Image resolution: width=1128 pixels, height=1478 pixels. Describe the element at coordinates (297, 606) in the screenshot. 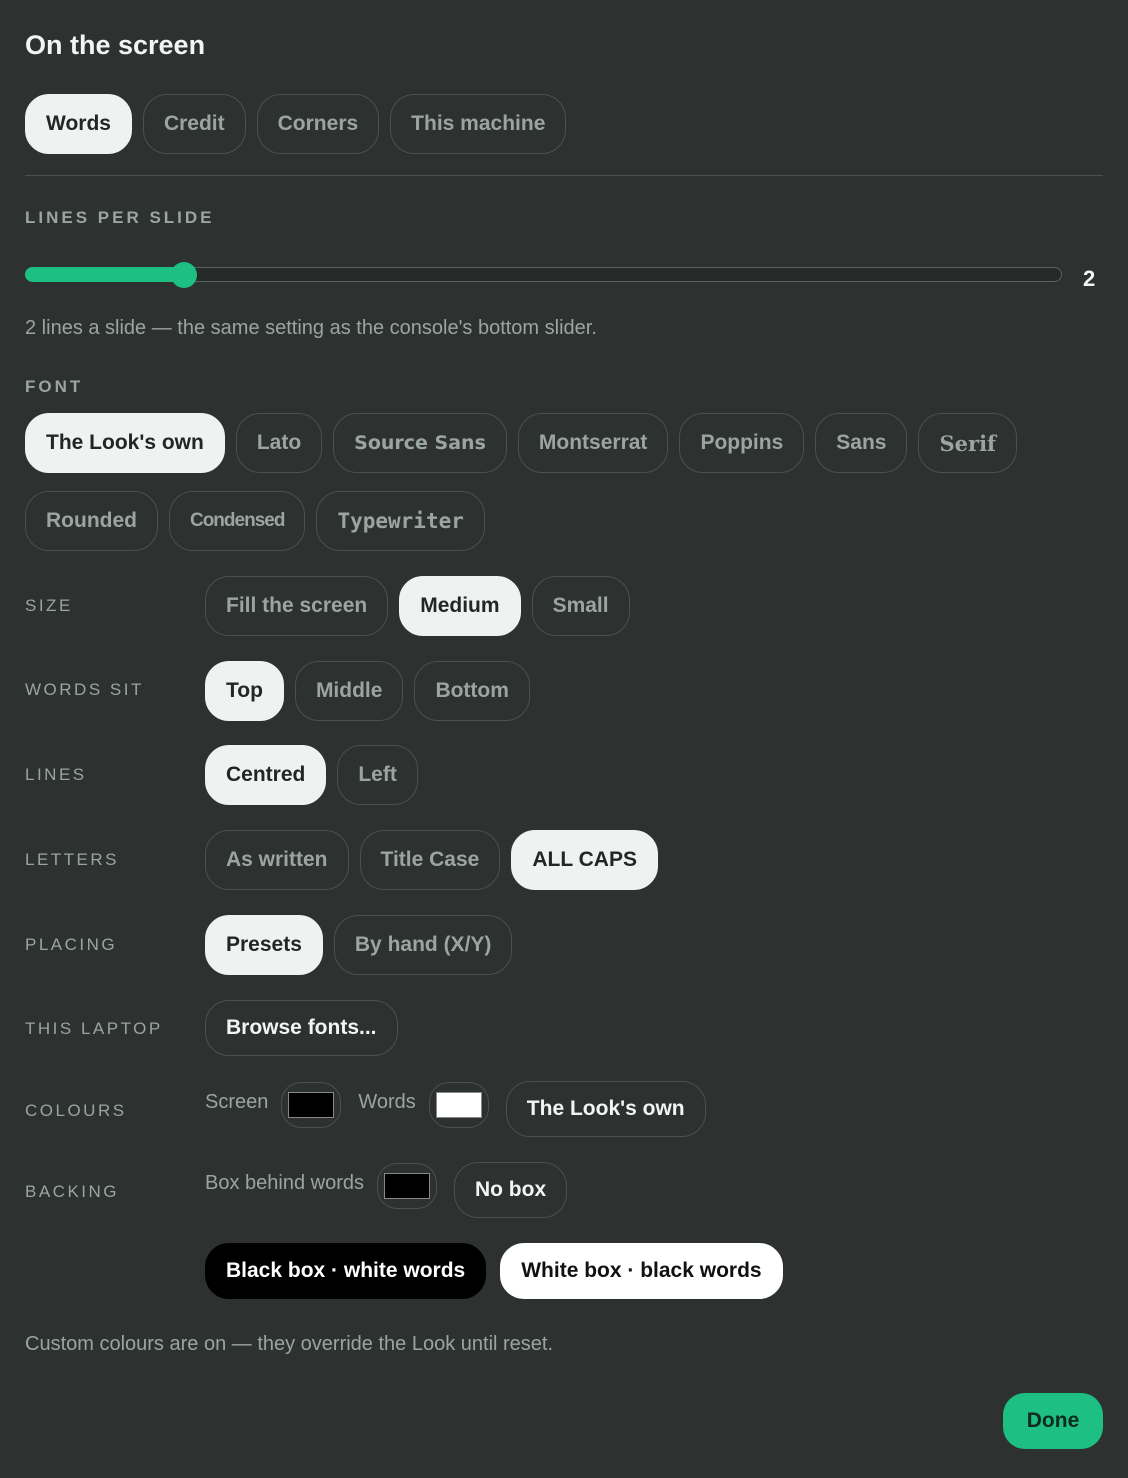

I see `size-option-fill-screen: Fill the screen` at that location.